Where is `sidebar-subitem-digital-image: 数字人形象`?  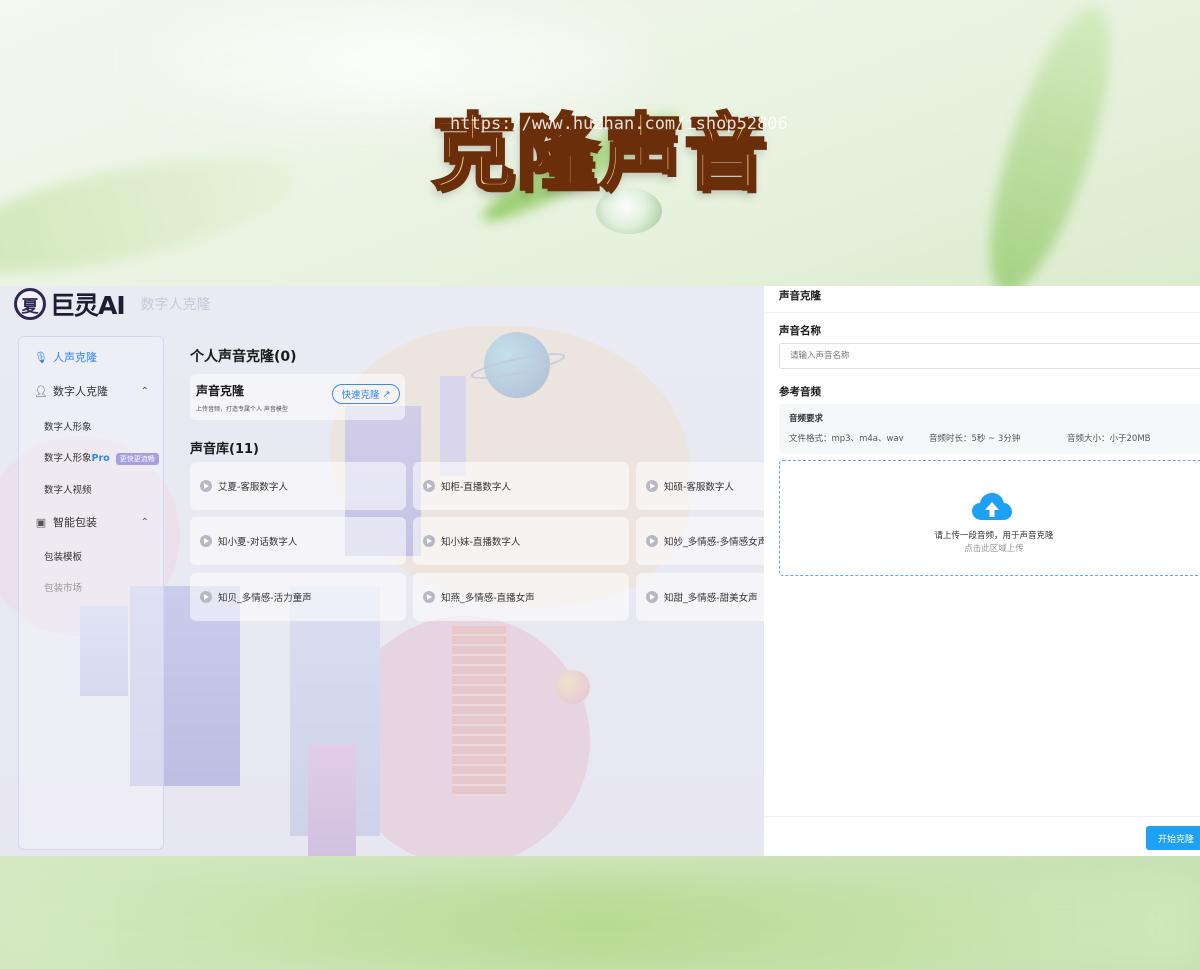
sidebar-subitem-digital-image: 数字人形象 is located at coordinates (68, 426).